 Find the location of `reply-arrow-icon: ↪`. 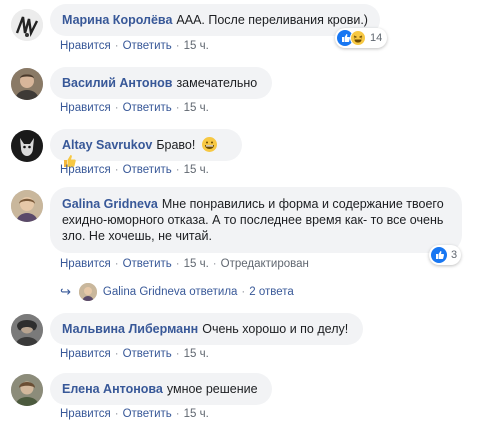

reply-arrow-icon: ↪ is located at coordinates (65, 291).